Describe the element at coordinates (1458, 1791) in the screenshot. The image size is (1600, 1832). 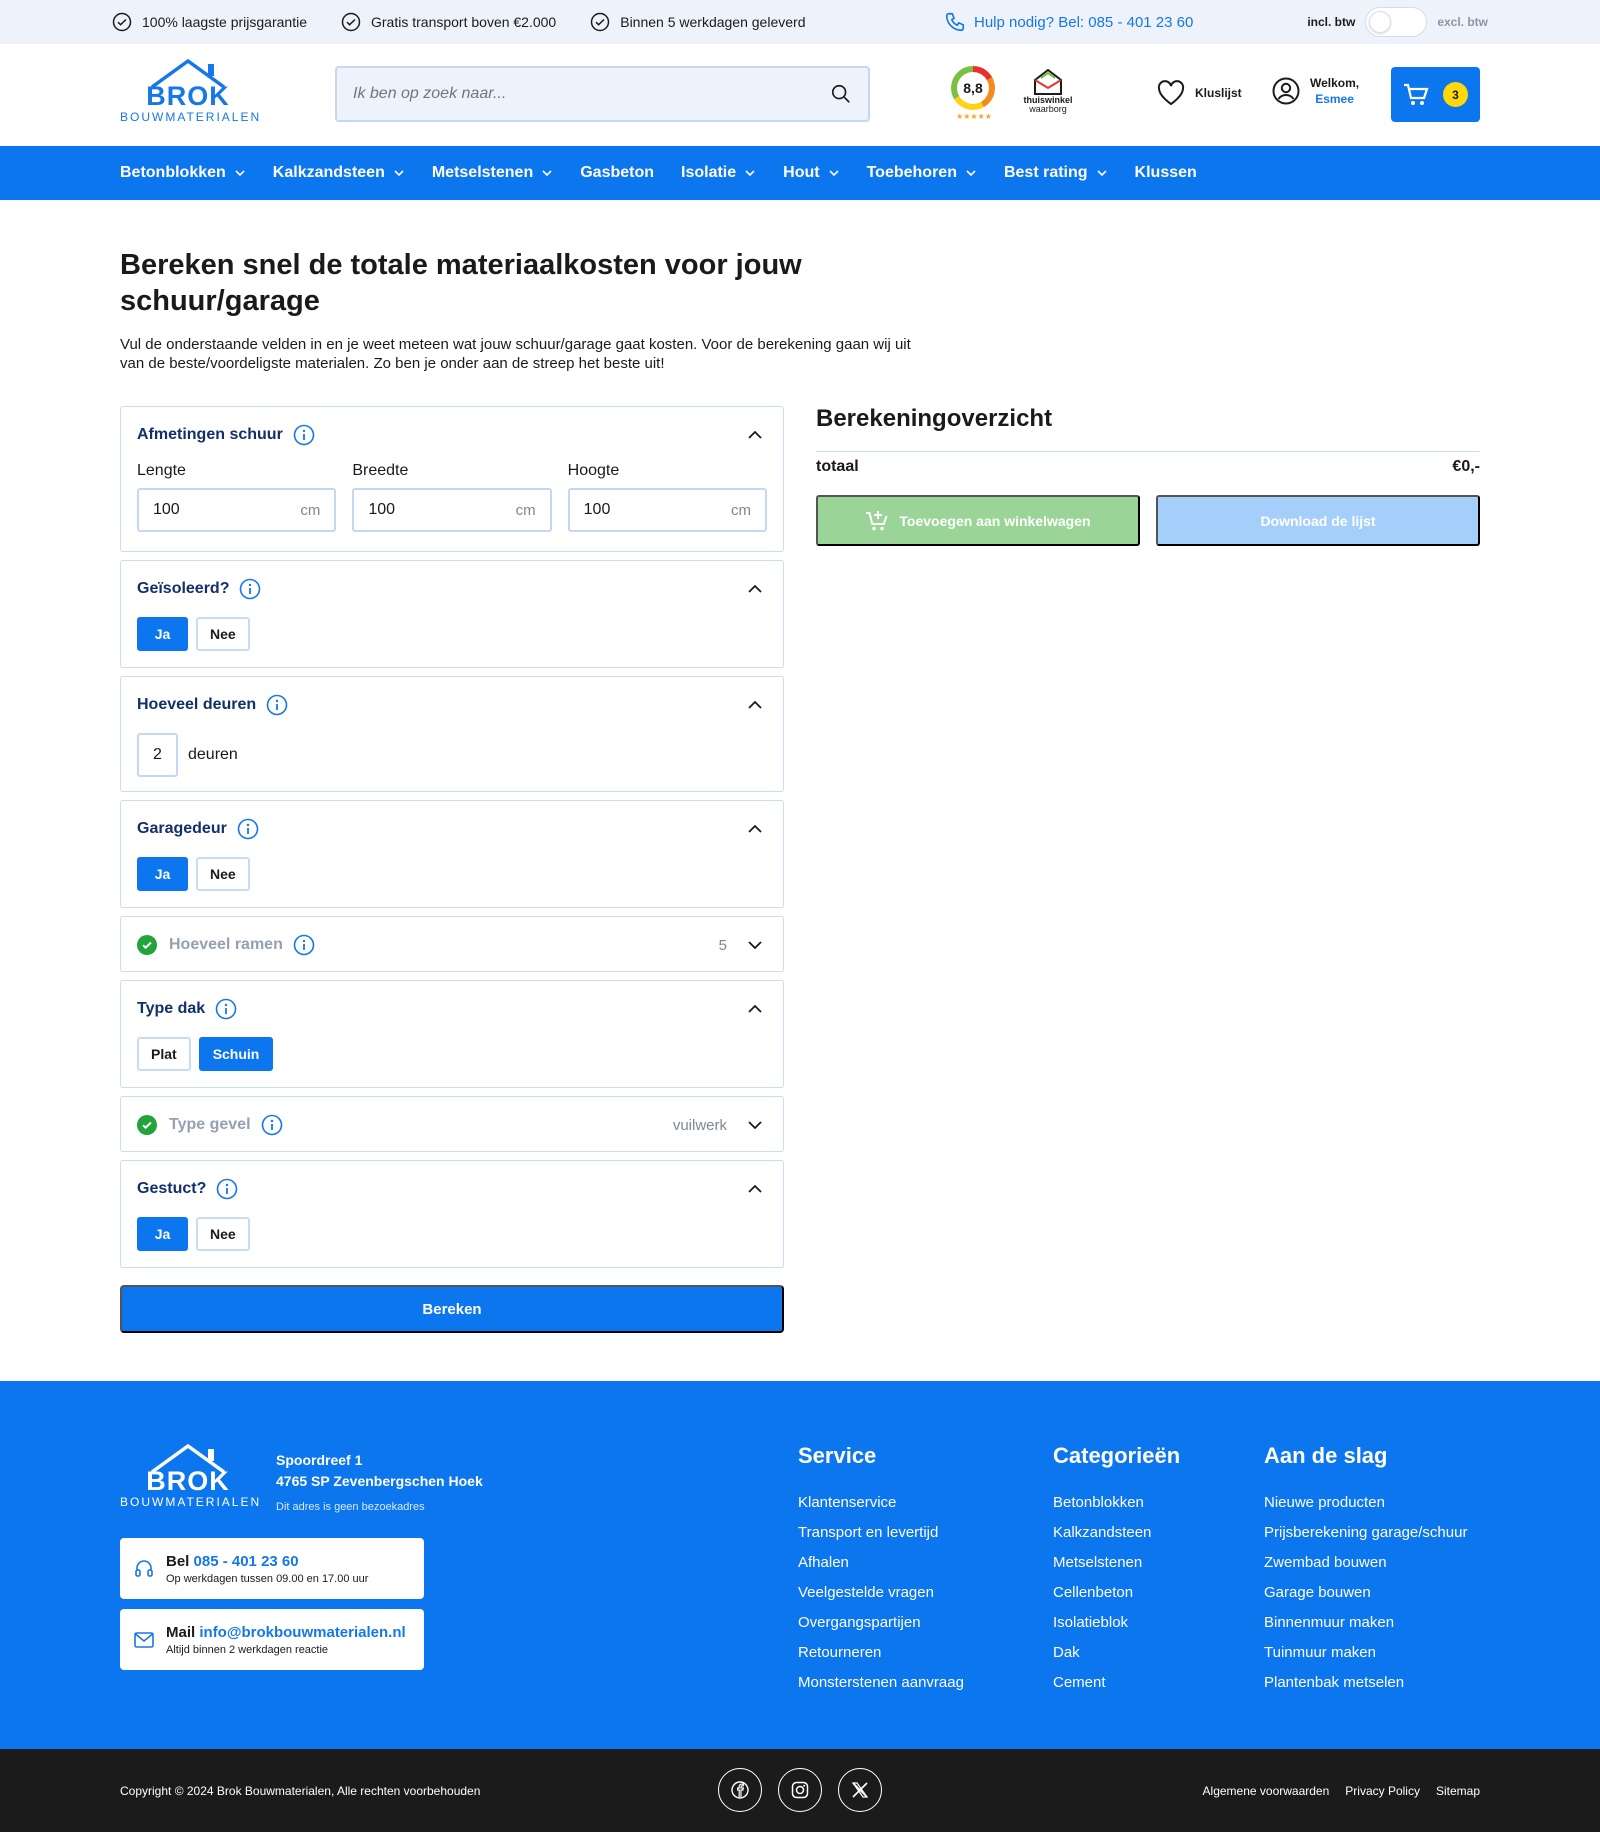
I see `legal-link: Sitemap` at that location.